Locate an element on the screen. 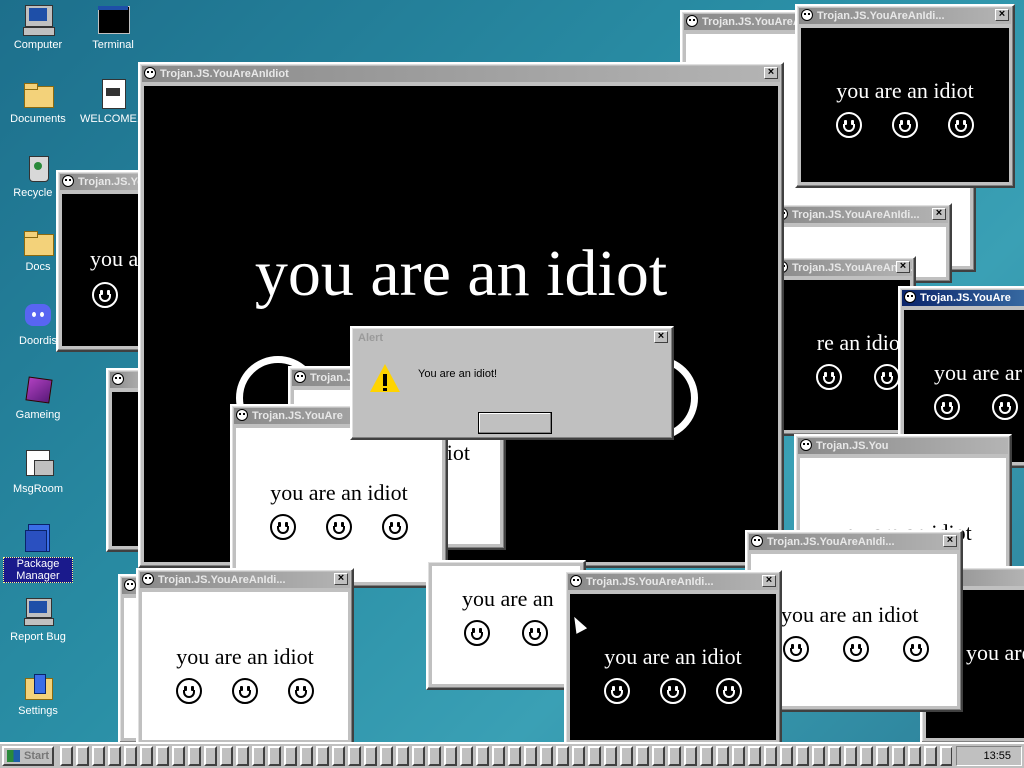 The width and height of the screenshot is (1024, 768). desktop-icon-terminal: Terminal is located at coordinates (113, 27).